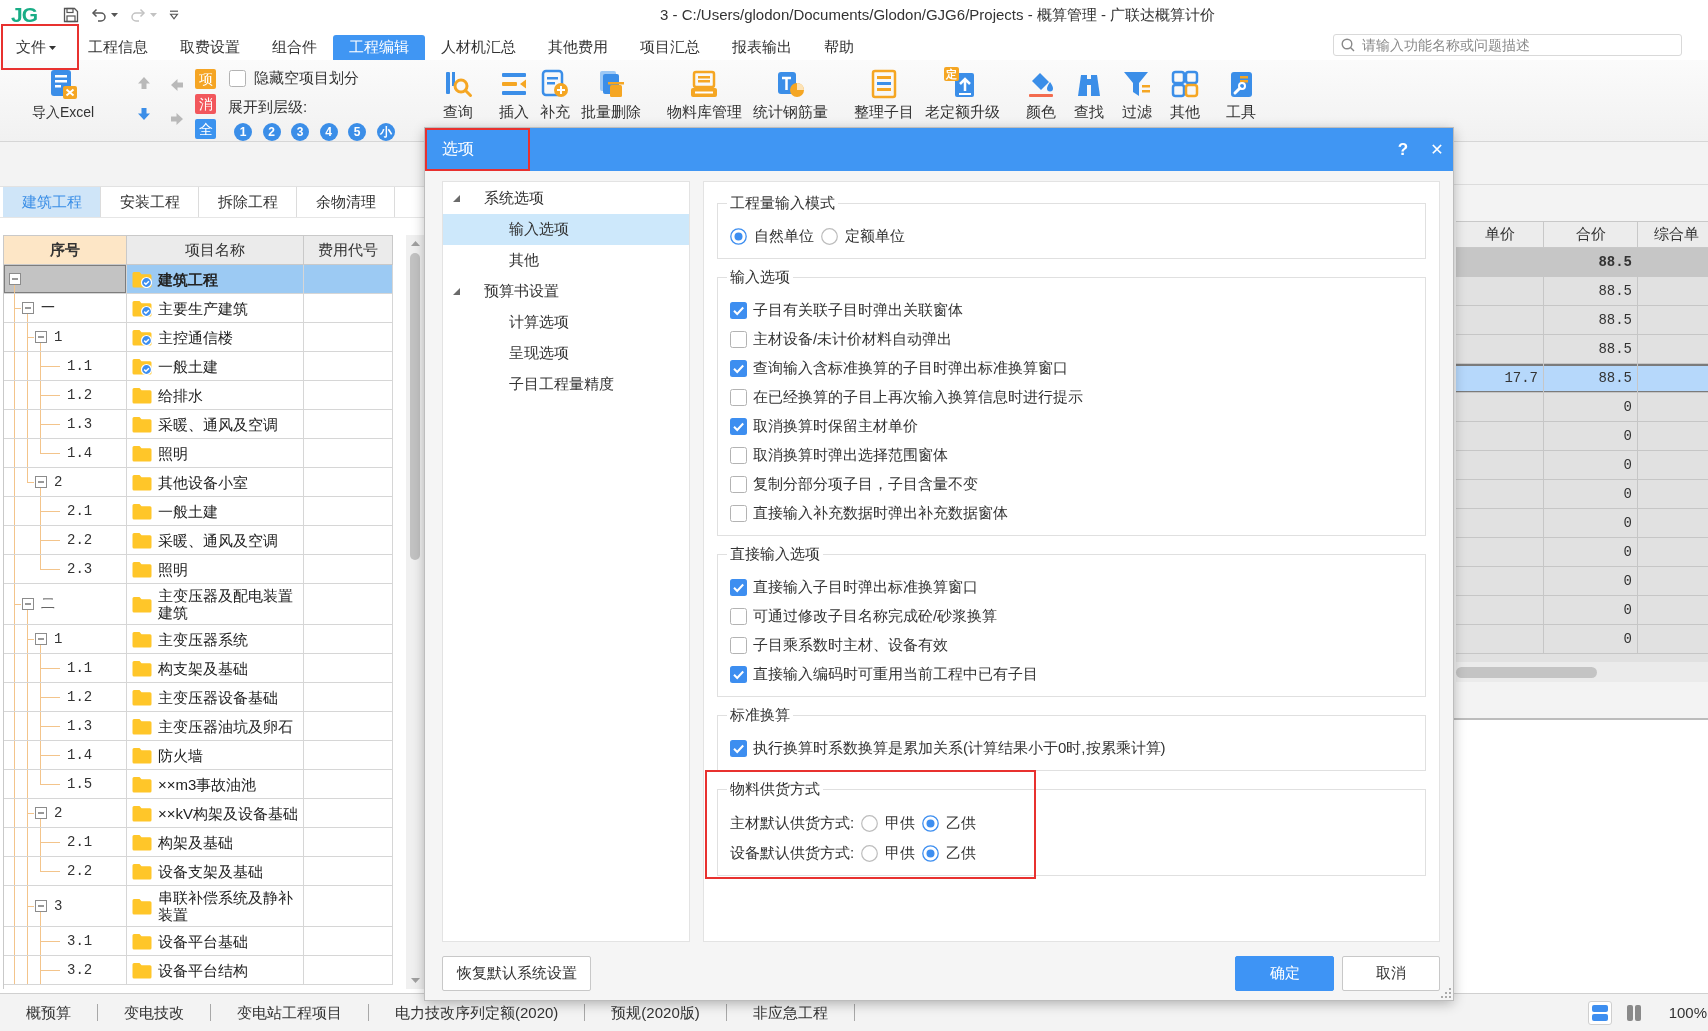 This screenshot has width=1708, height=1031. I want to click on expanded-triangle-icon, so click(456, 198).